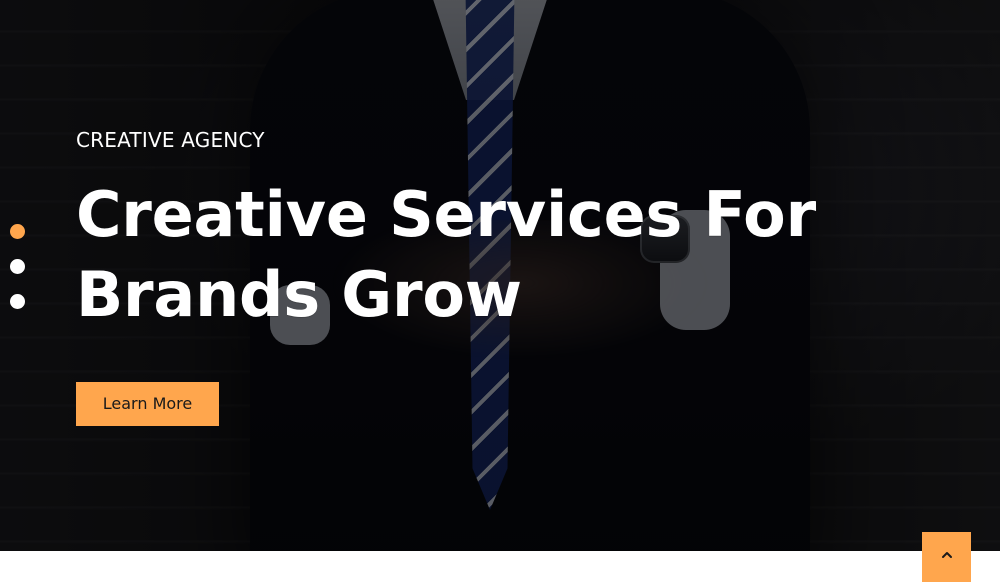 This screenshot has width=1000, height=582. Describe the element at coordinates (500, 566) in the screenshot. I see `below-hero` at that location.